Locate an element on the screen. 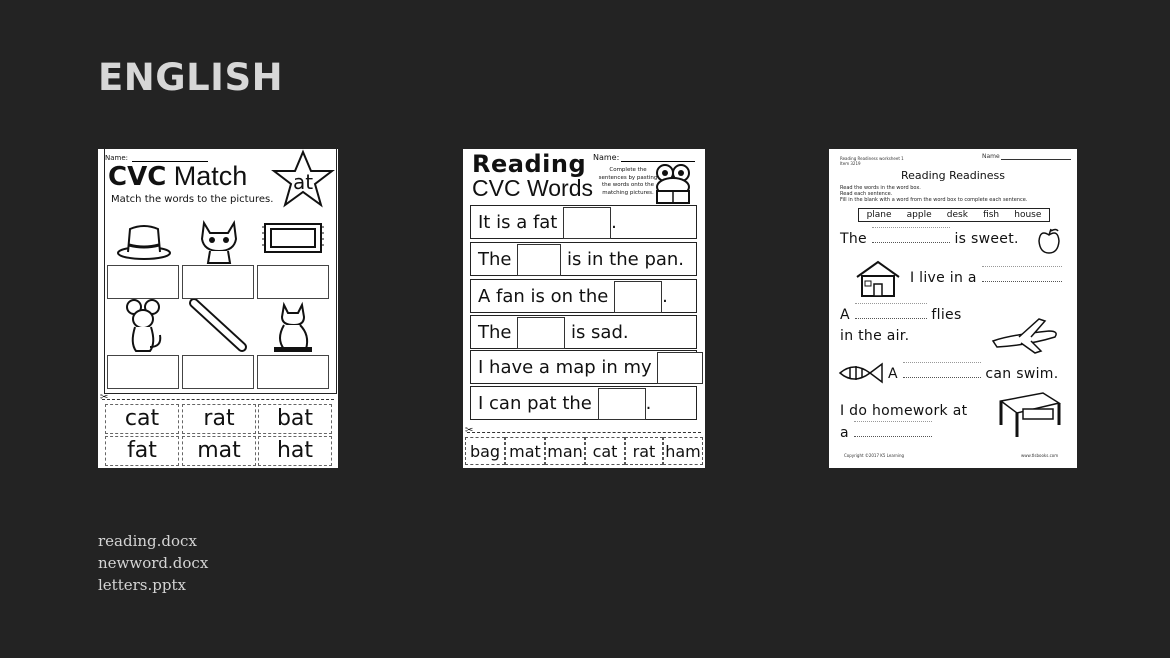 The width and height of the screenshot is (1170, 658). slide-title: ENGLISH is located at coordinates (191, 77).